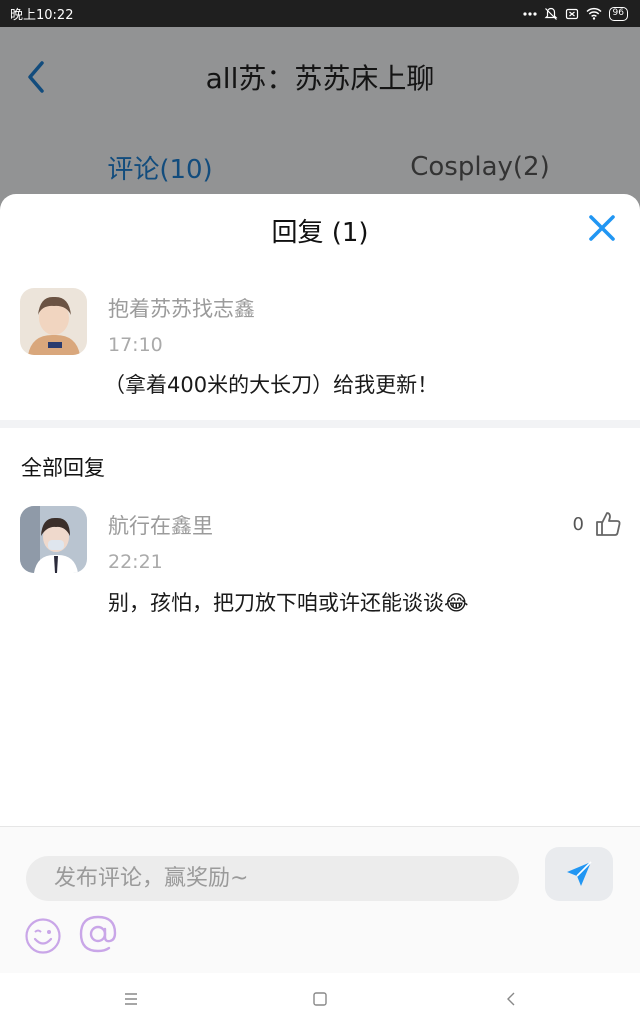 This screenshot has height=1024, width=640. I want to click on sim-off-icon, so click(571, 13).